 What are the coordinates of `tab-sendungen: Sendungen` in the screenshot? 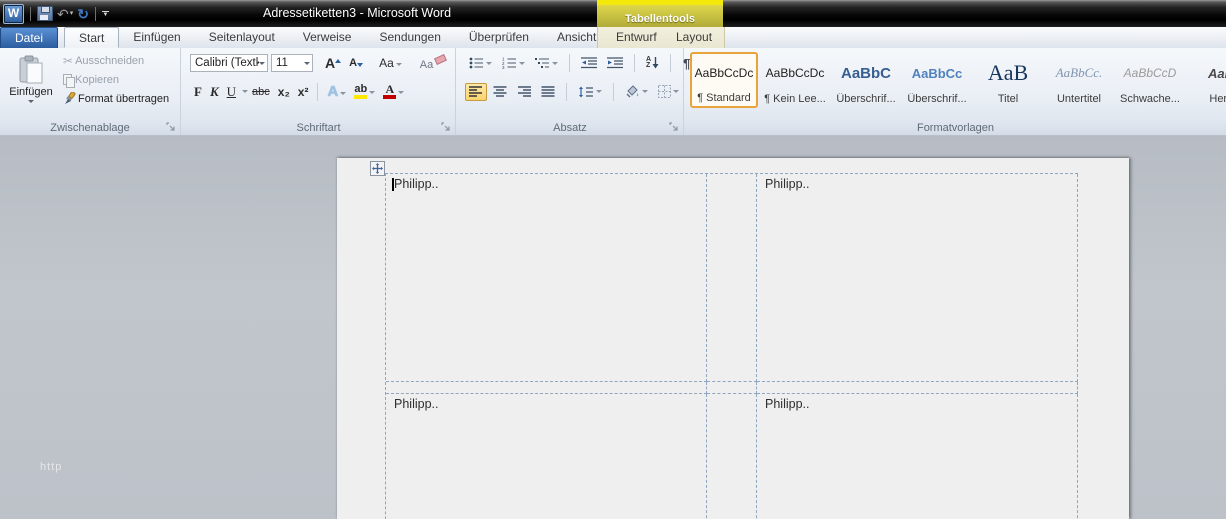 It's located at (409, 37).